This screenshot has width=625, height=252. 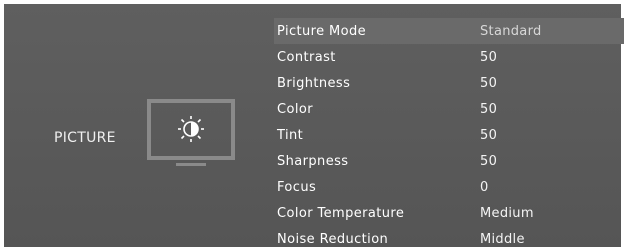 I want to click on menu-item-color-temperature: Color Temperature Medium, so click(x=449, y=213).